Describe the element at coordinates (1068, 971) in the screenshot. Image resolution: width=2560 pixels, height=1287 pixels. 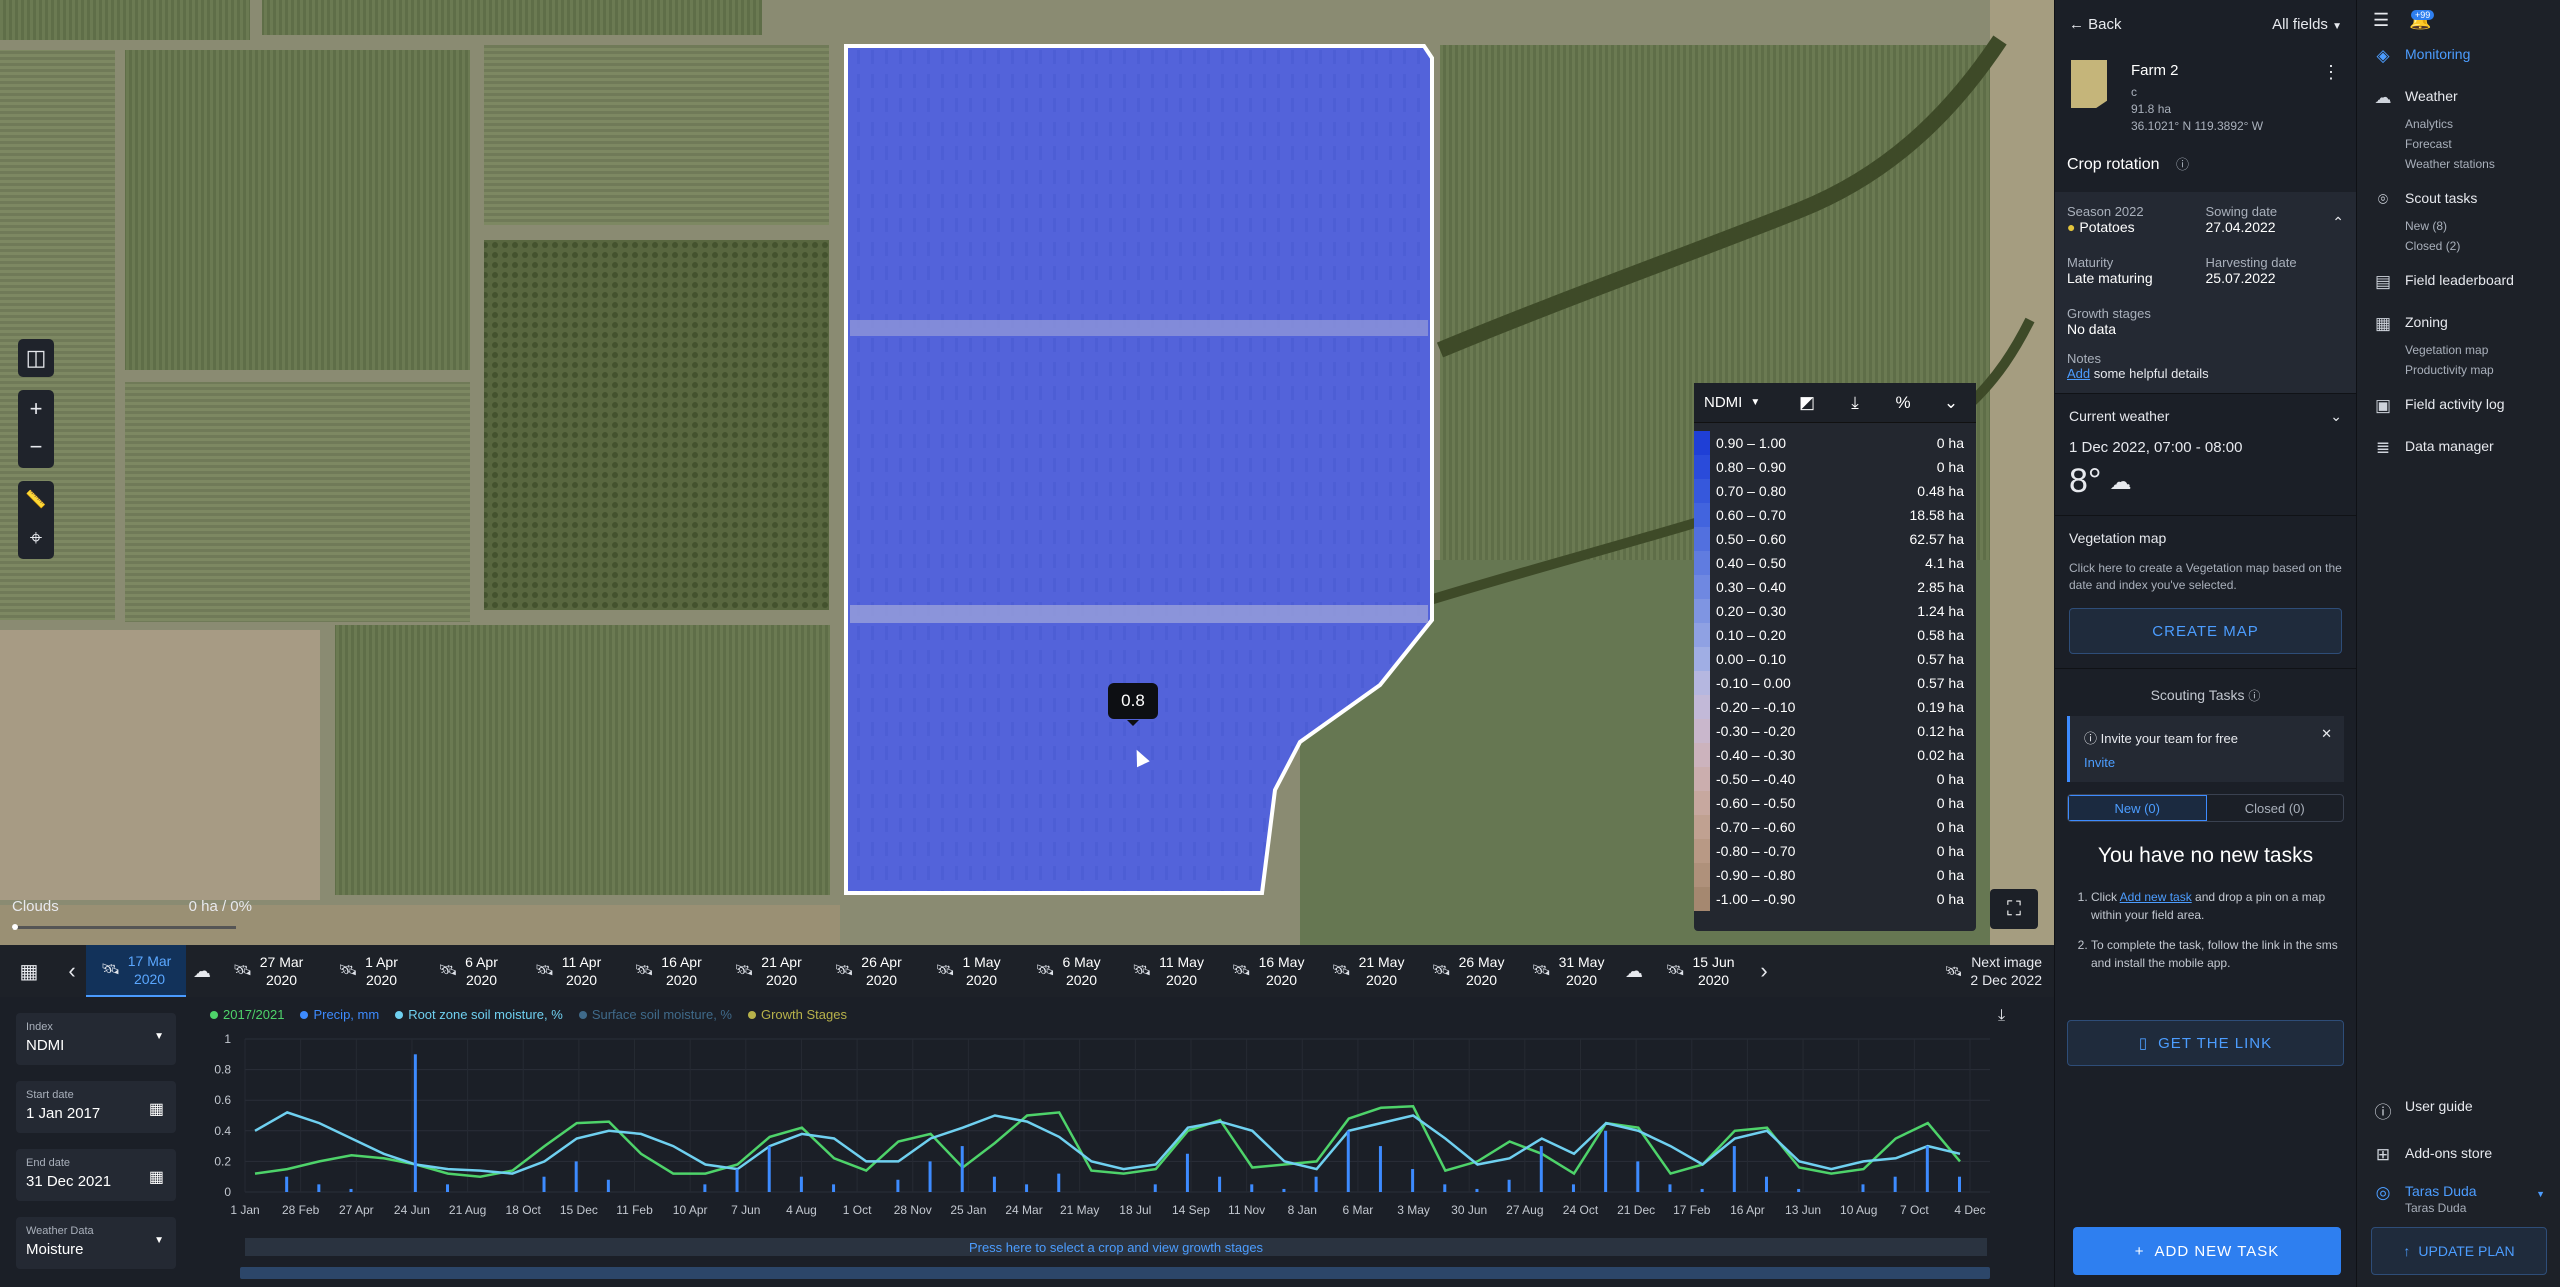
I see `timeline-date: 🛰 6 May 2020` at that location.